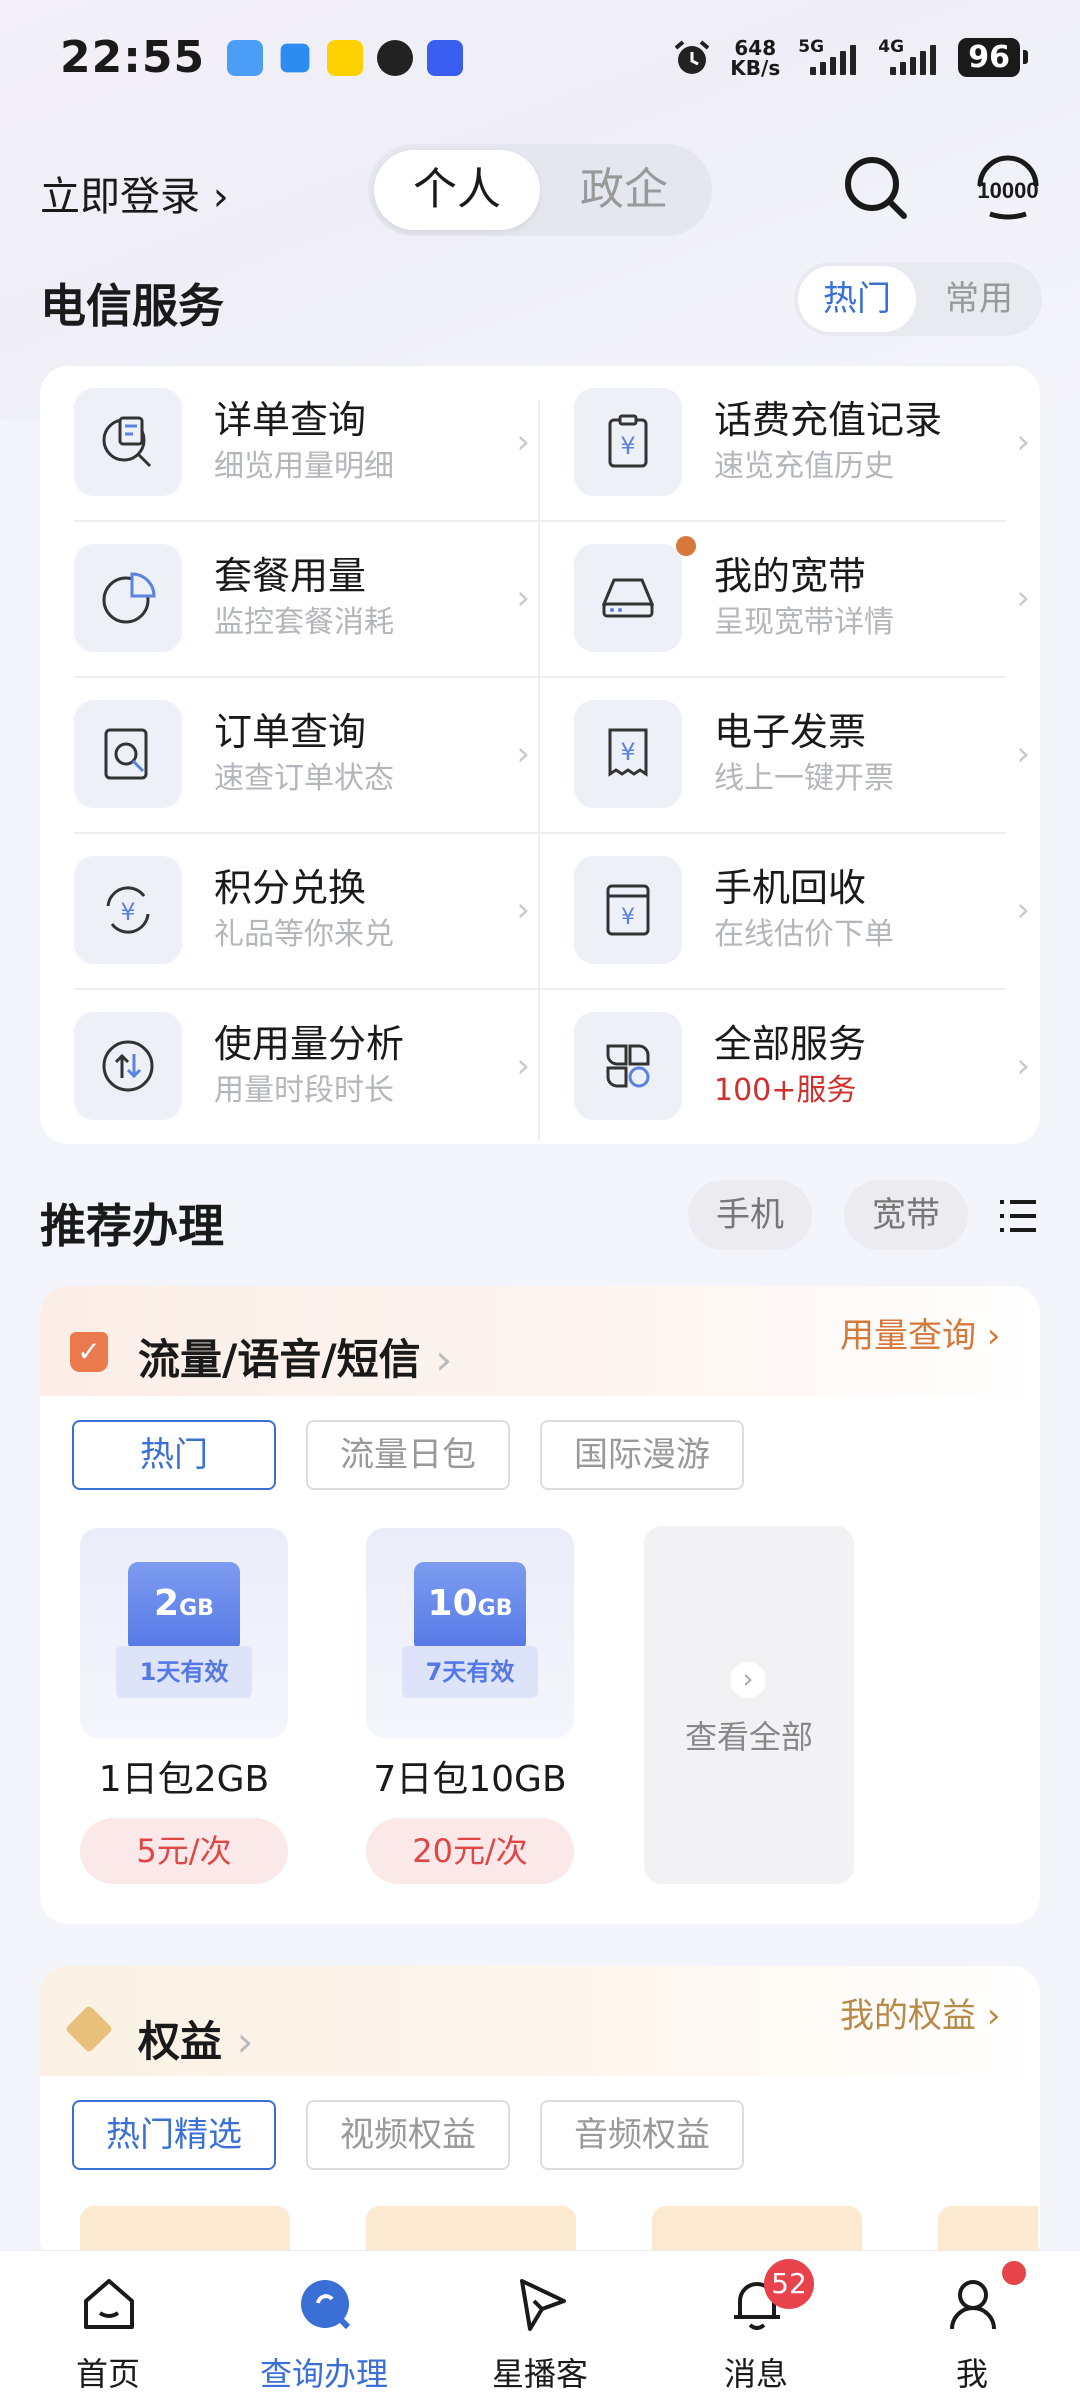  What do you see at coordinates (128, 598) in the screenshot?
I see `pie-chart-icon` at bounding box center [128, 598].